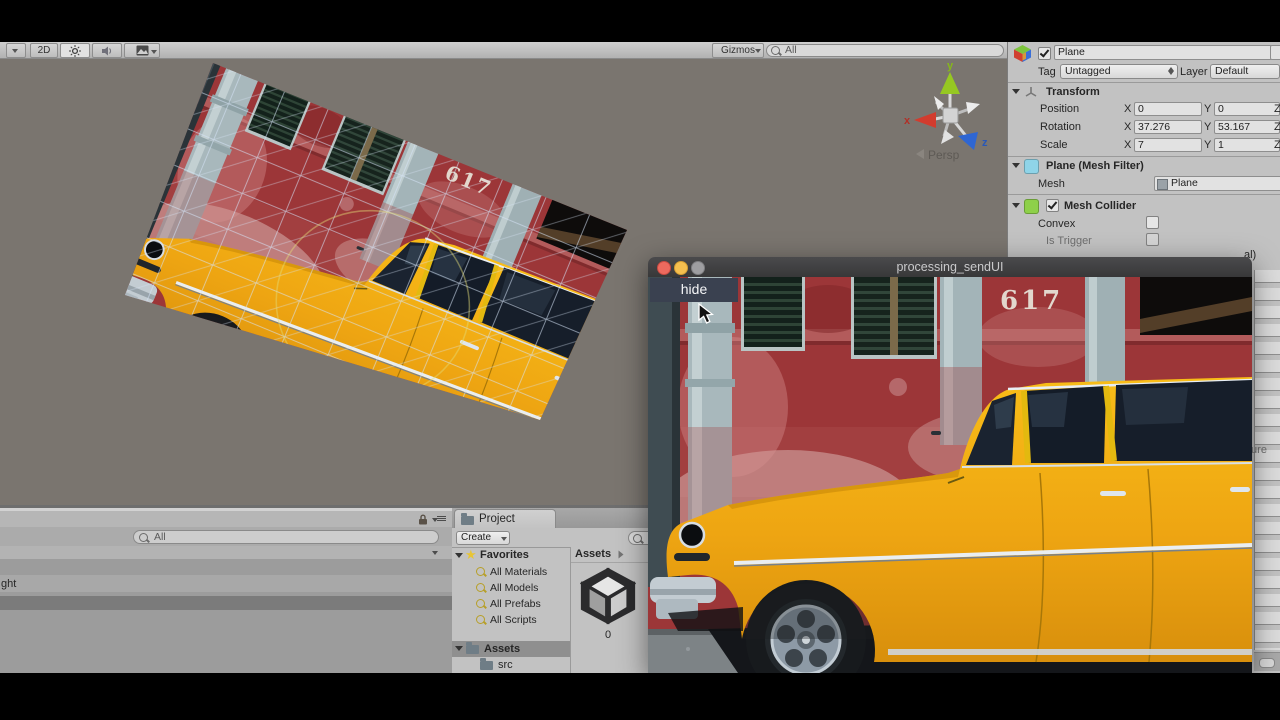 Image resolution: width=1280 pixels, height=720 pixels. I want to click on window-titlebar: processing_sendUI, so click(950, 267).